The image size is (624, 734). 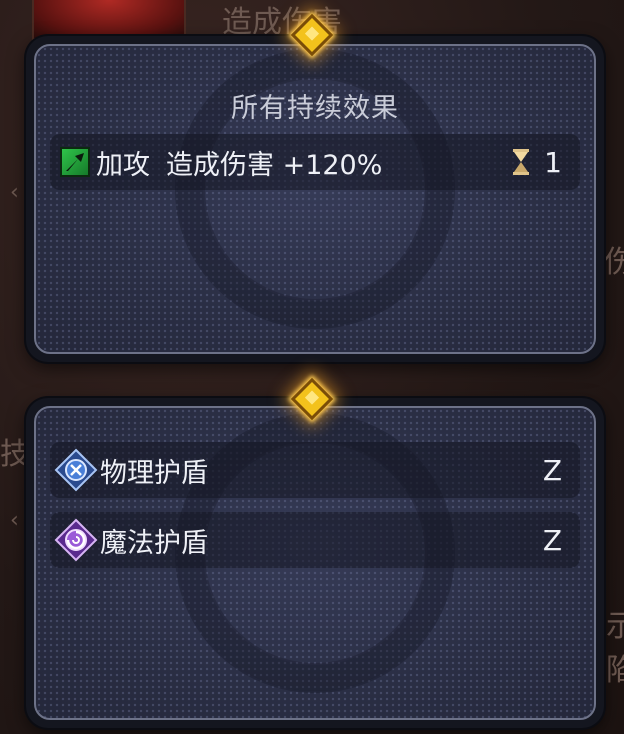 I want to click on panel-title: 所有持续效果, so click(x=315, y=108).